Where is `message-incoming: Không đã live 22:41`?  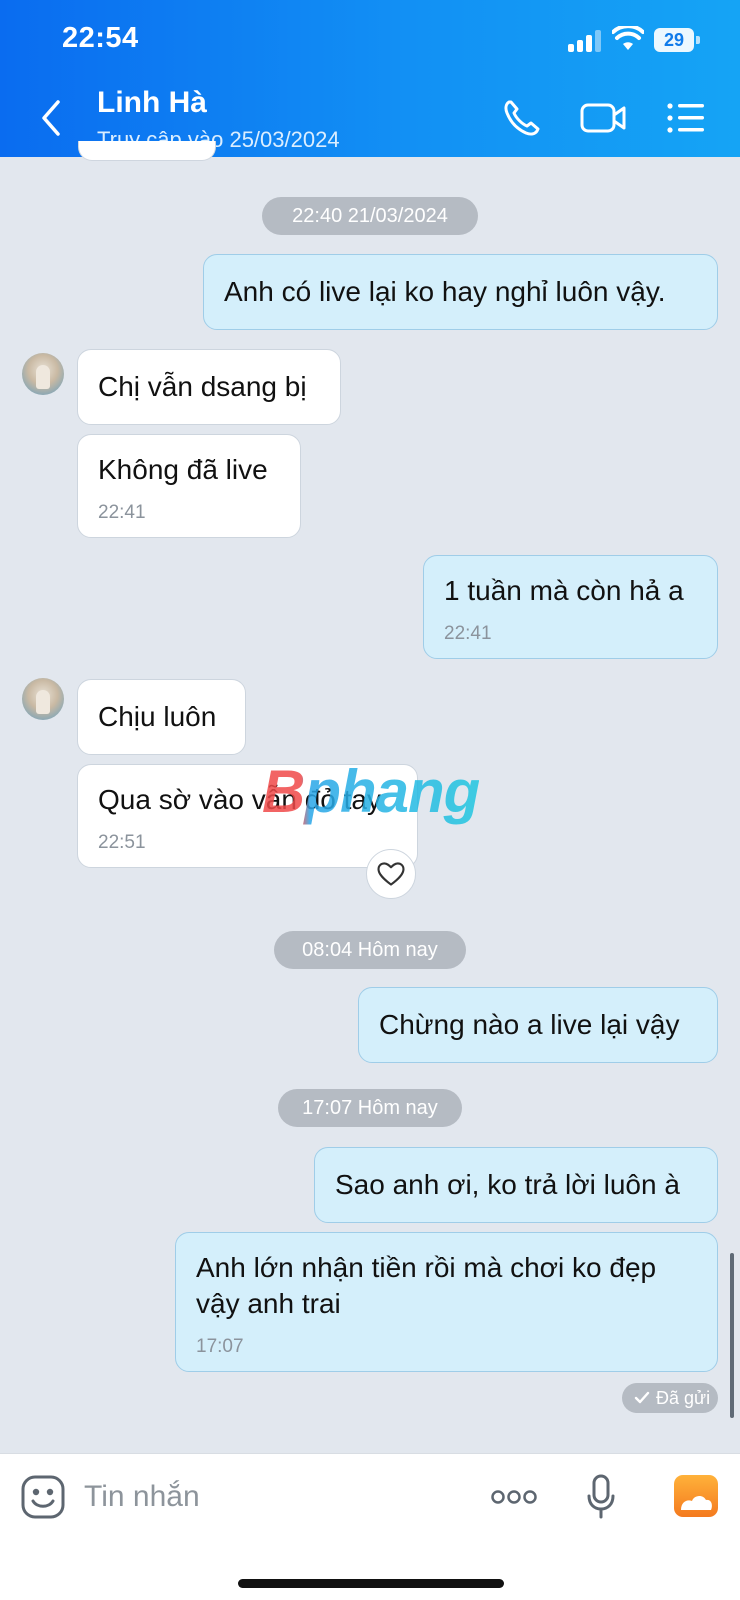
message-incoming: Không đã live 22:41 is located at coordinates (189, 486).